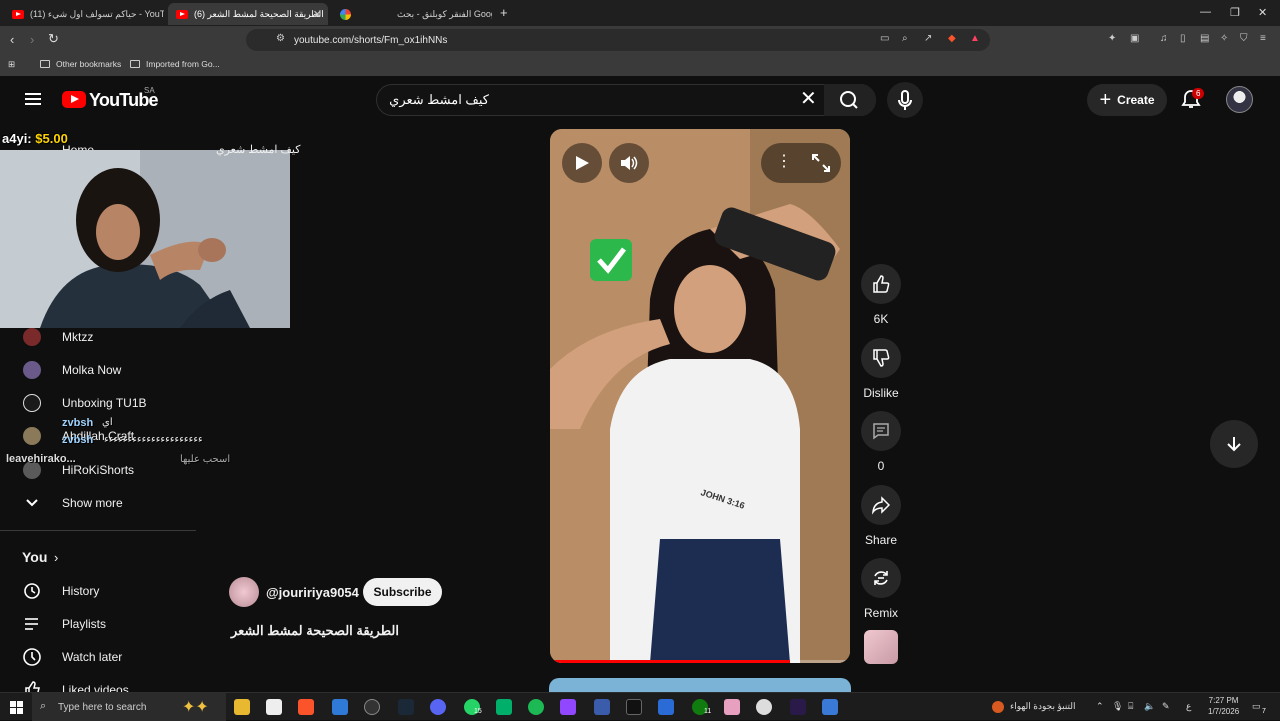  Describe the element at coordinates (1183, 38) in the screenshot. I see `sidebar-icon: ▯` at that location.